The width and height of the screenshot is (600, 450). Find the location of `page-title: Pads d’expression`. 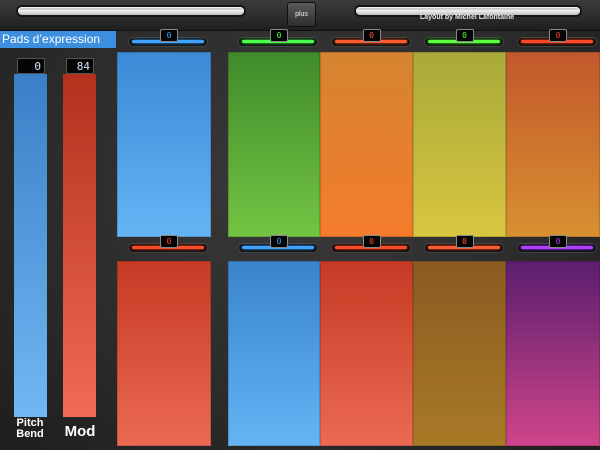

page-title: Pads d’expression is located at coordinates (58, 39).